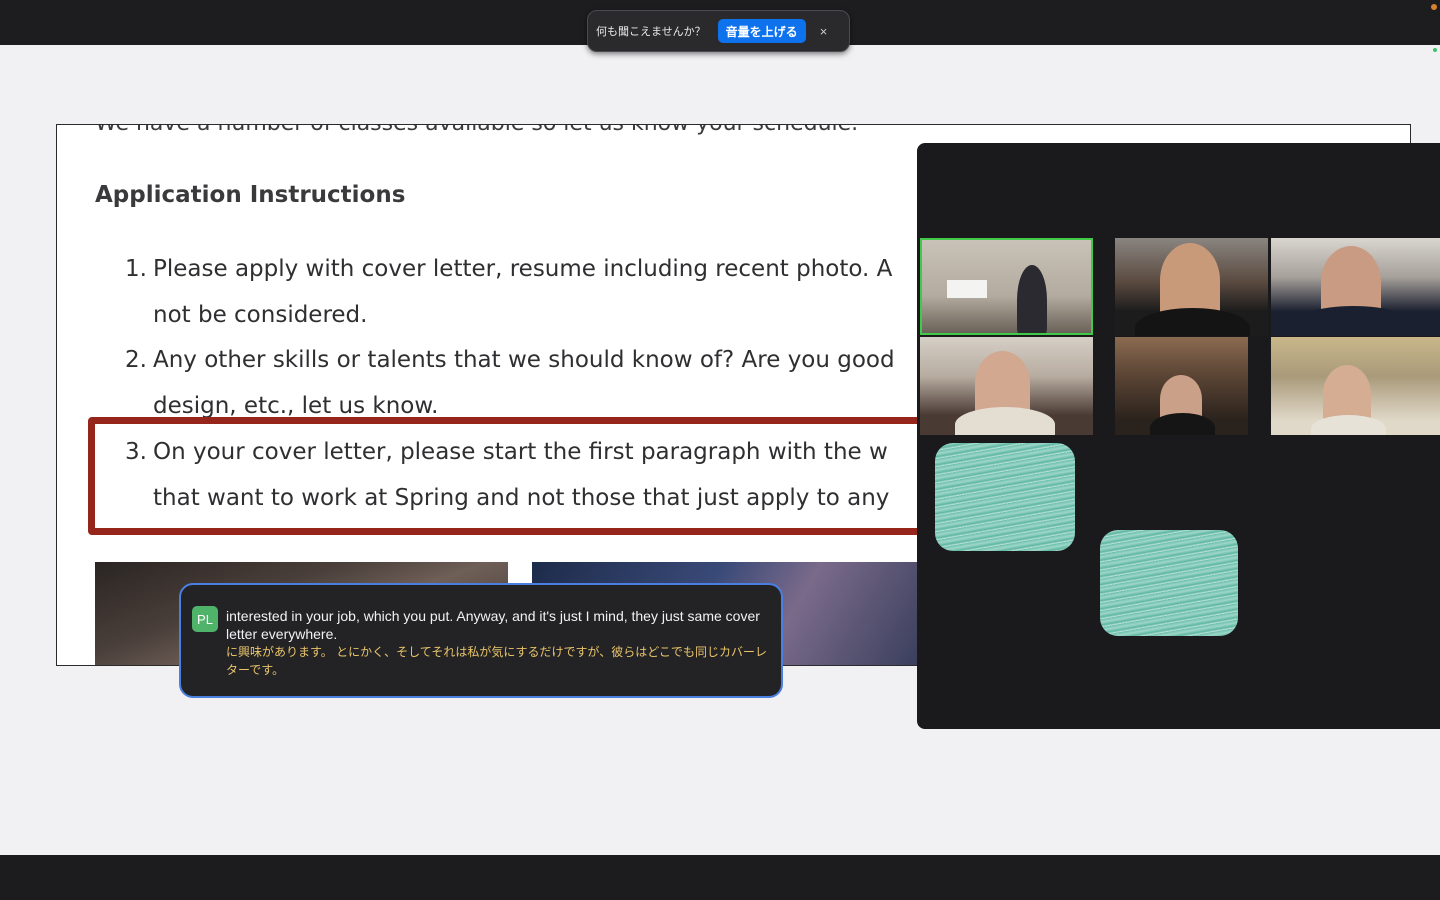 The height and width of the screenshot is (900, 1440). What do you see at coordinates (1434, 7) in the screenshot?
I see `recording-indicator-icon` at bounding box center [1434, 7].